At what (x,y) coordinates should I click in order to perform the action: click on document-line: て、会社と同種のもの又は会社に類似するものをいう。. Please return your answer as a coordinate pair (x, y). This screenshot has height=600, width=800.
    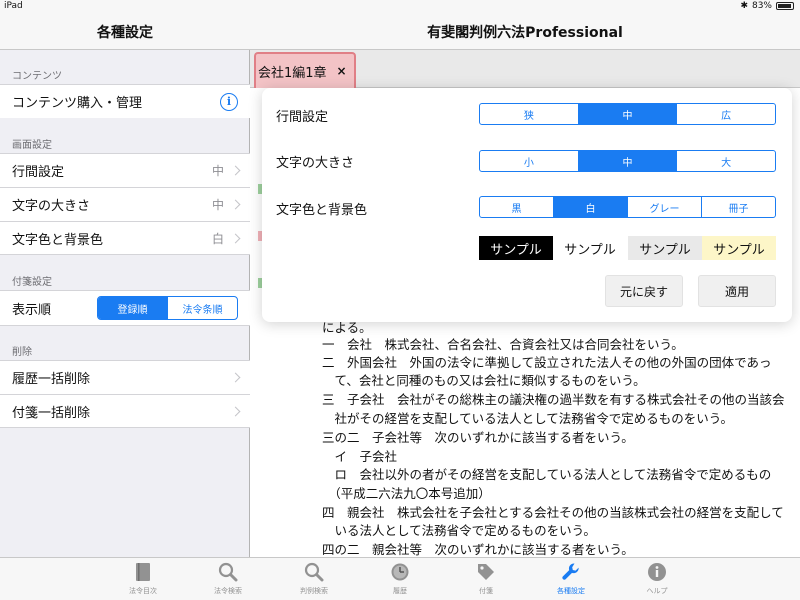
    Looking at the image, I should click on (484, 380).